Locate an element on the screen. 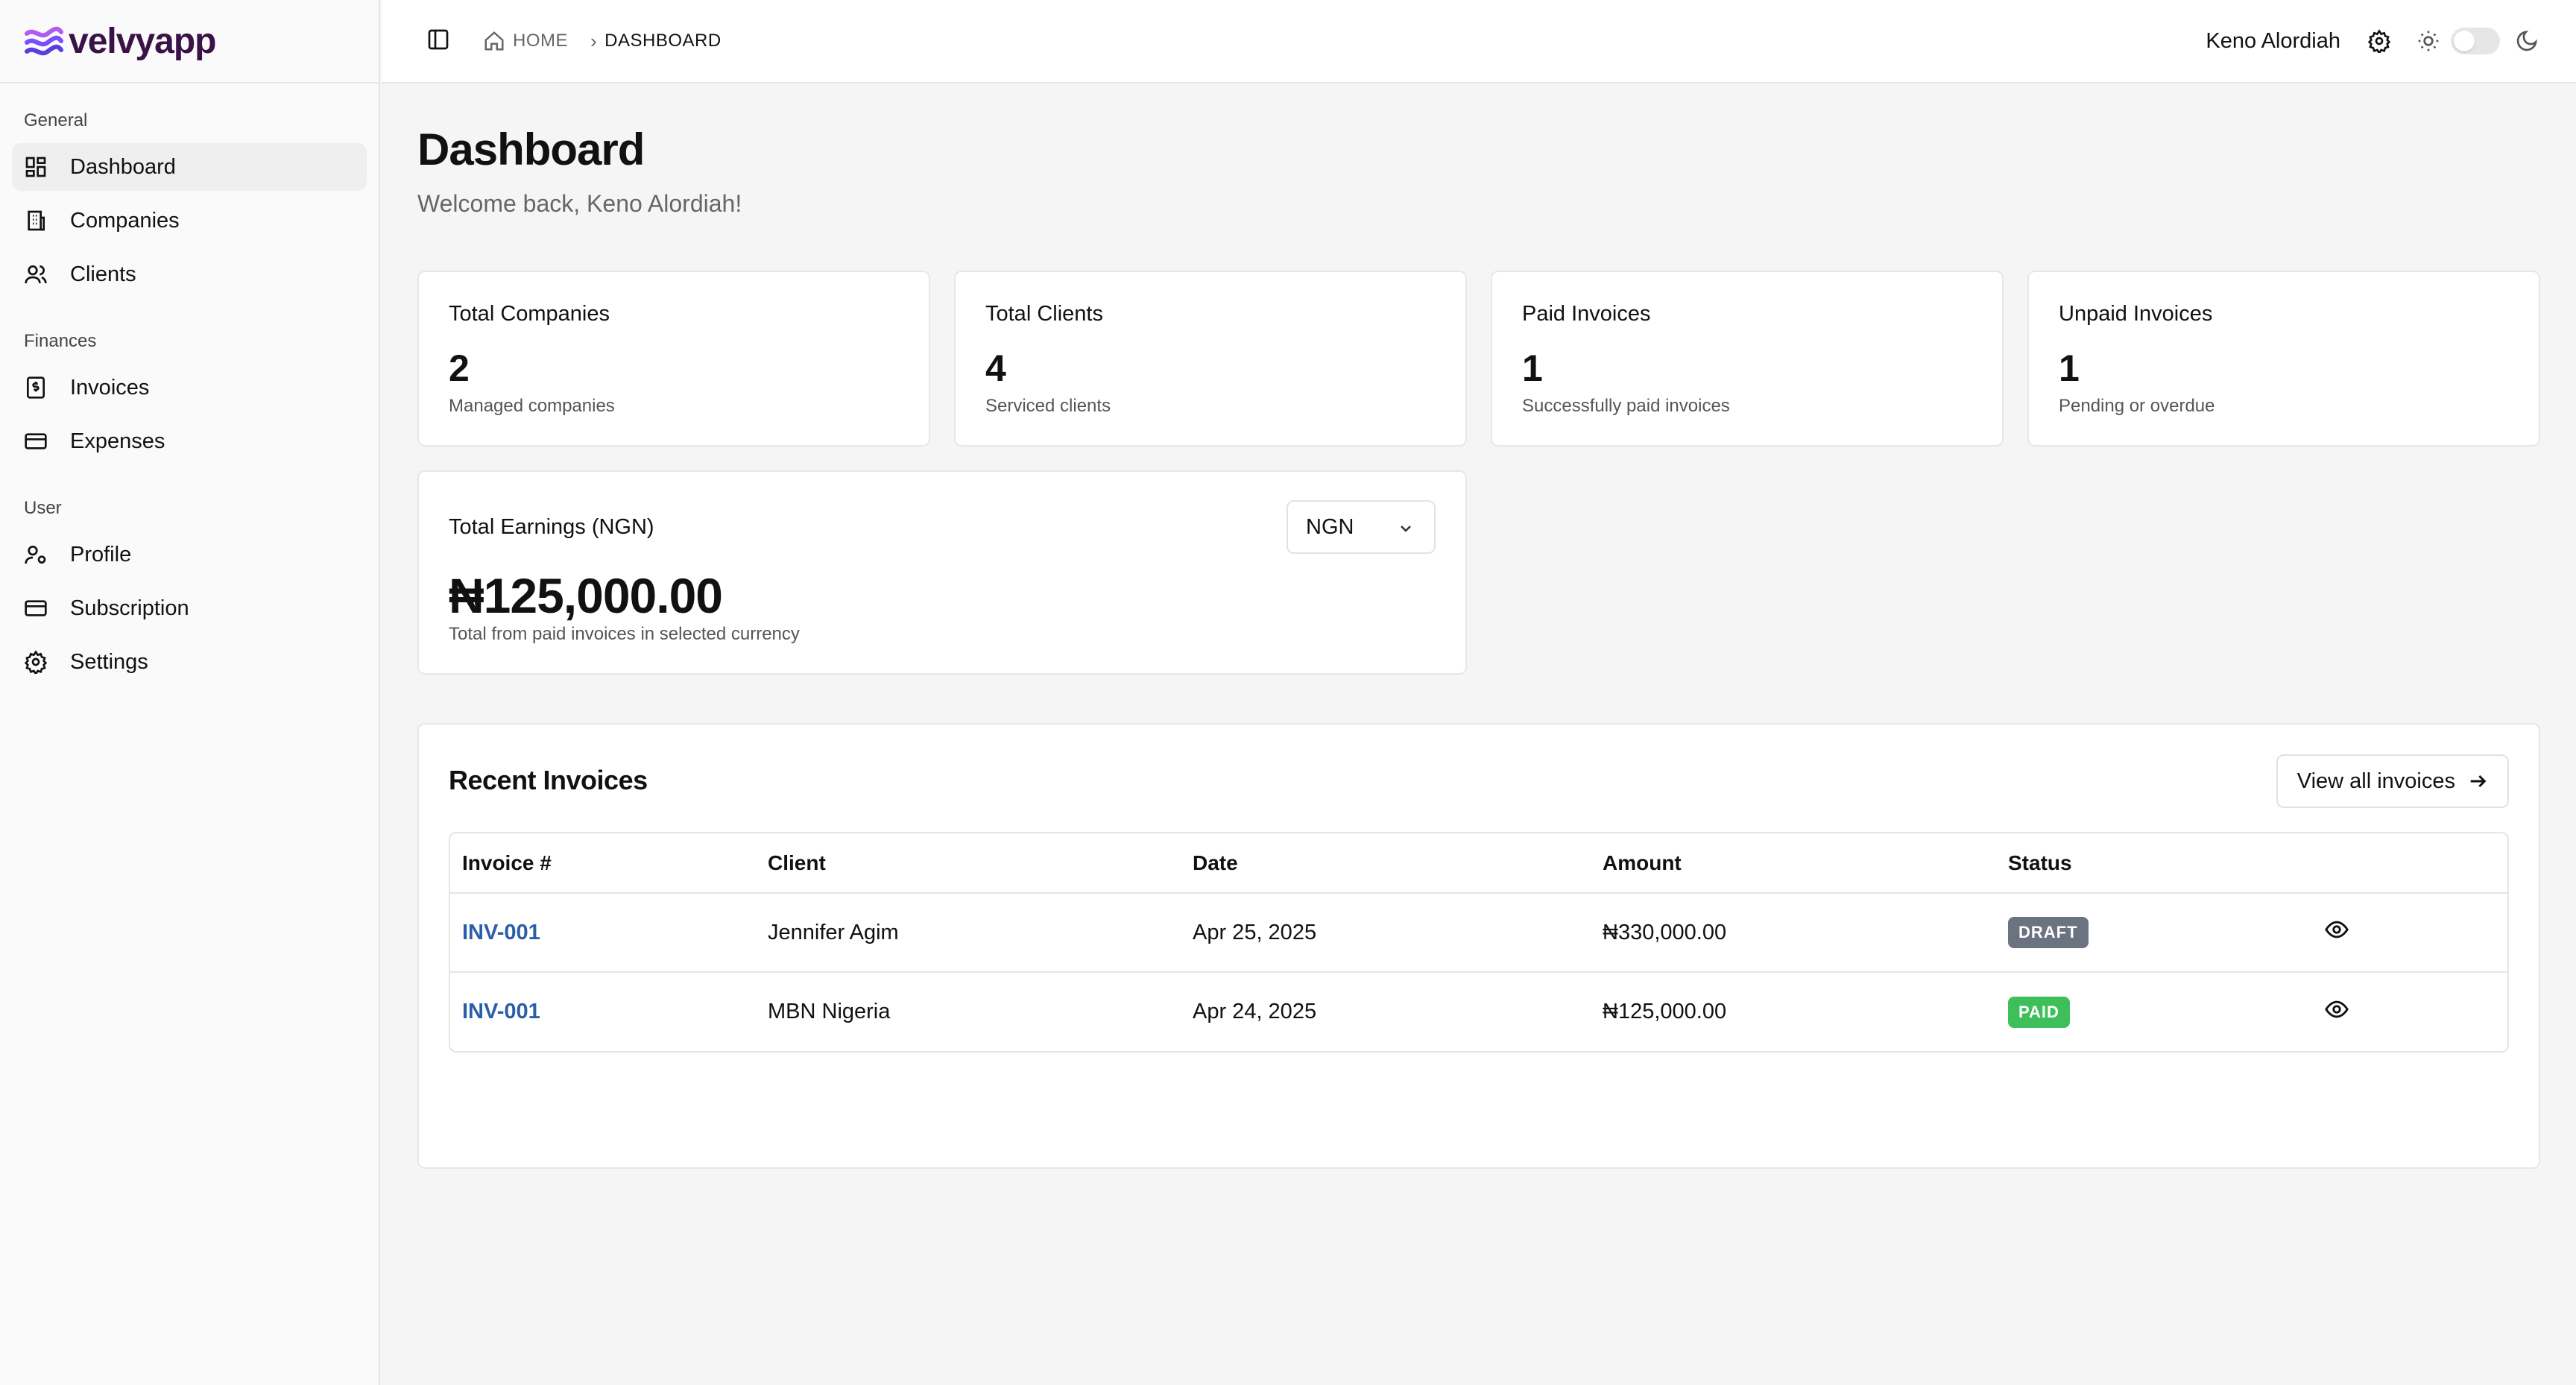 This screenshot has width=2576, height=1385. sidebar-item-label: Invoices is located at coordinates (110, 387).